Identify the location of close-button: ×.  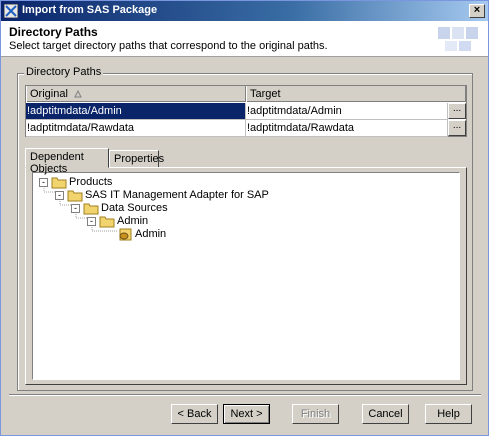
(477, 11).